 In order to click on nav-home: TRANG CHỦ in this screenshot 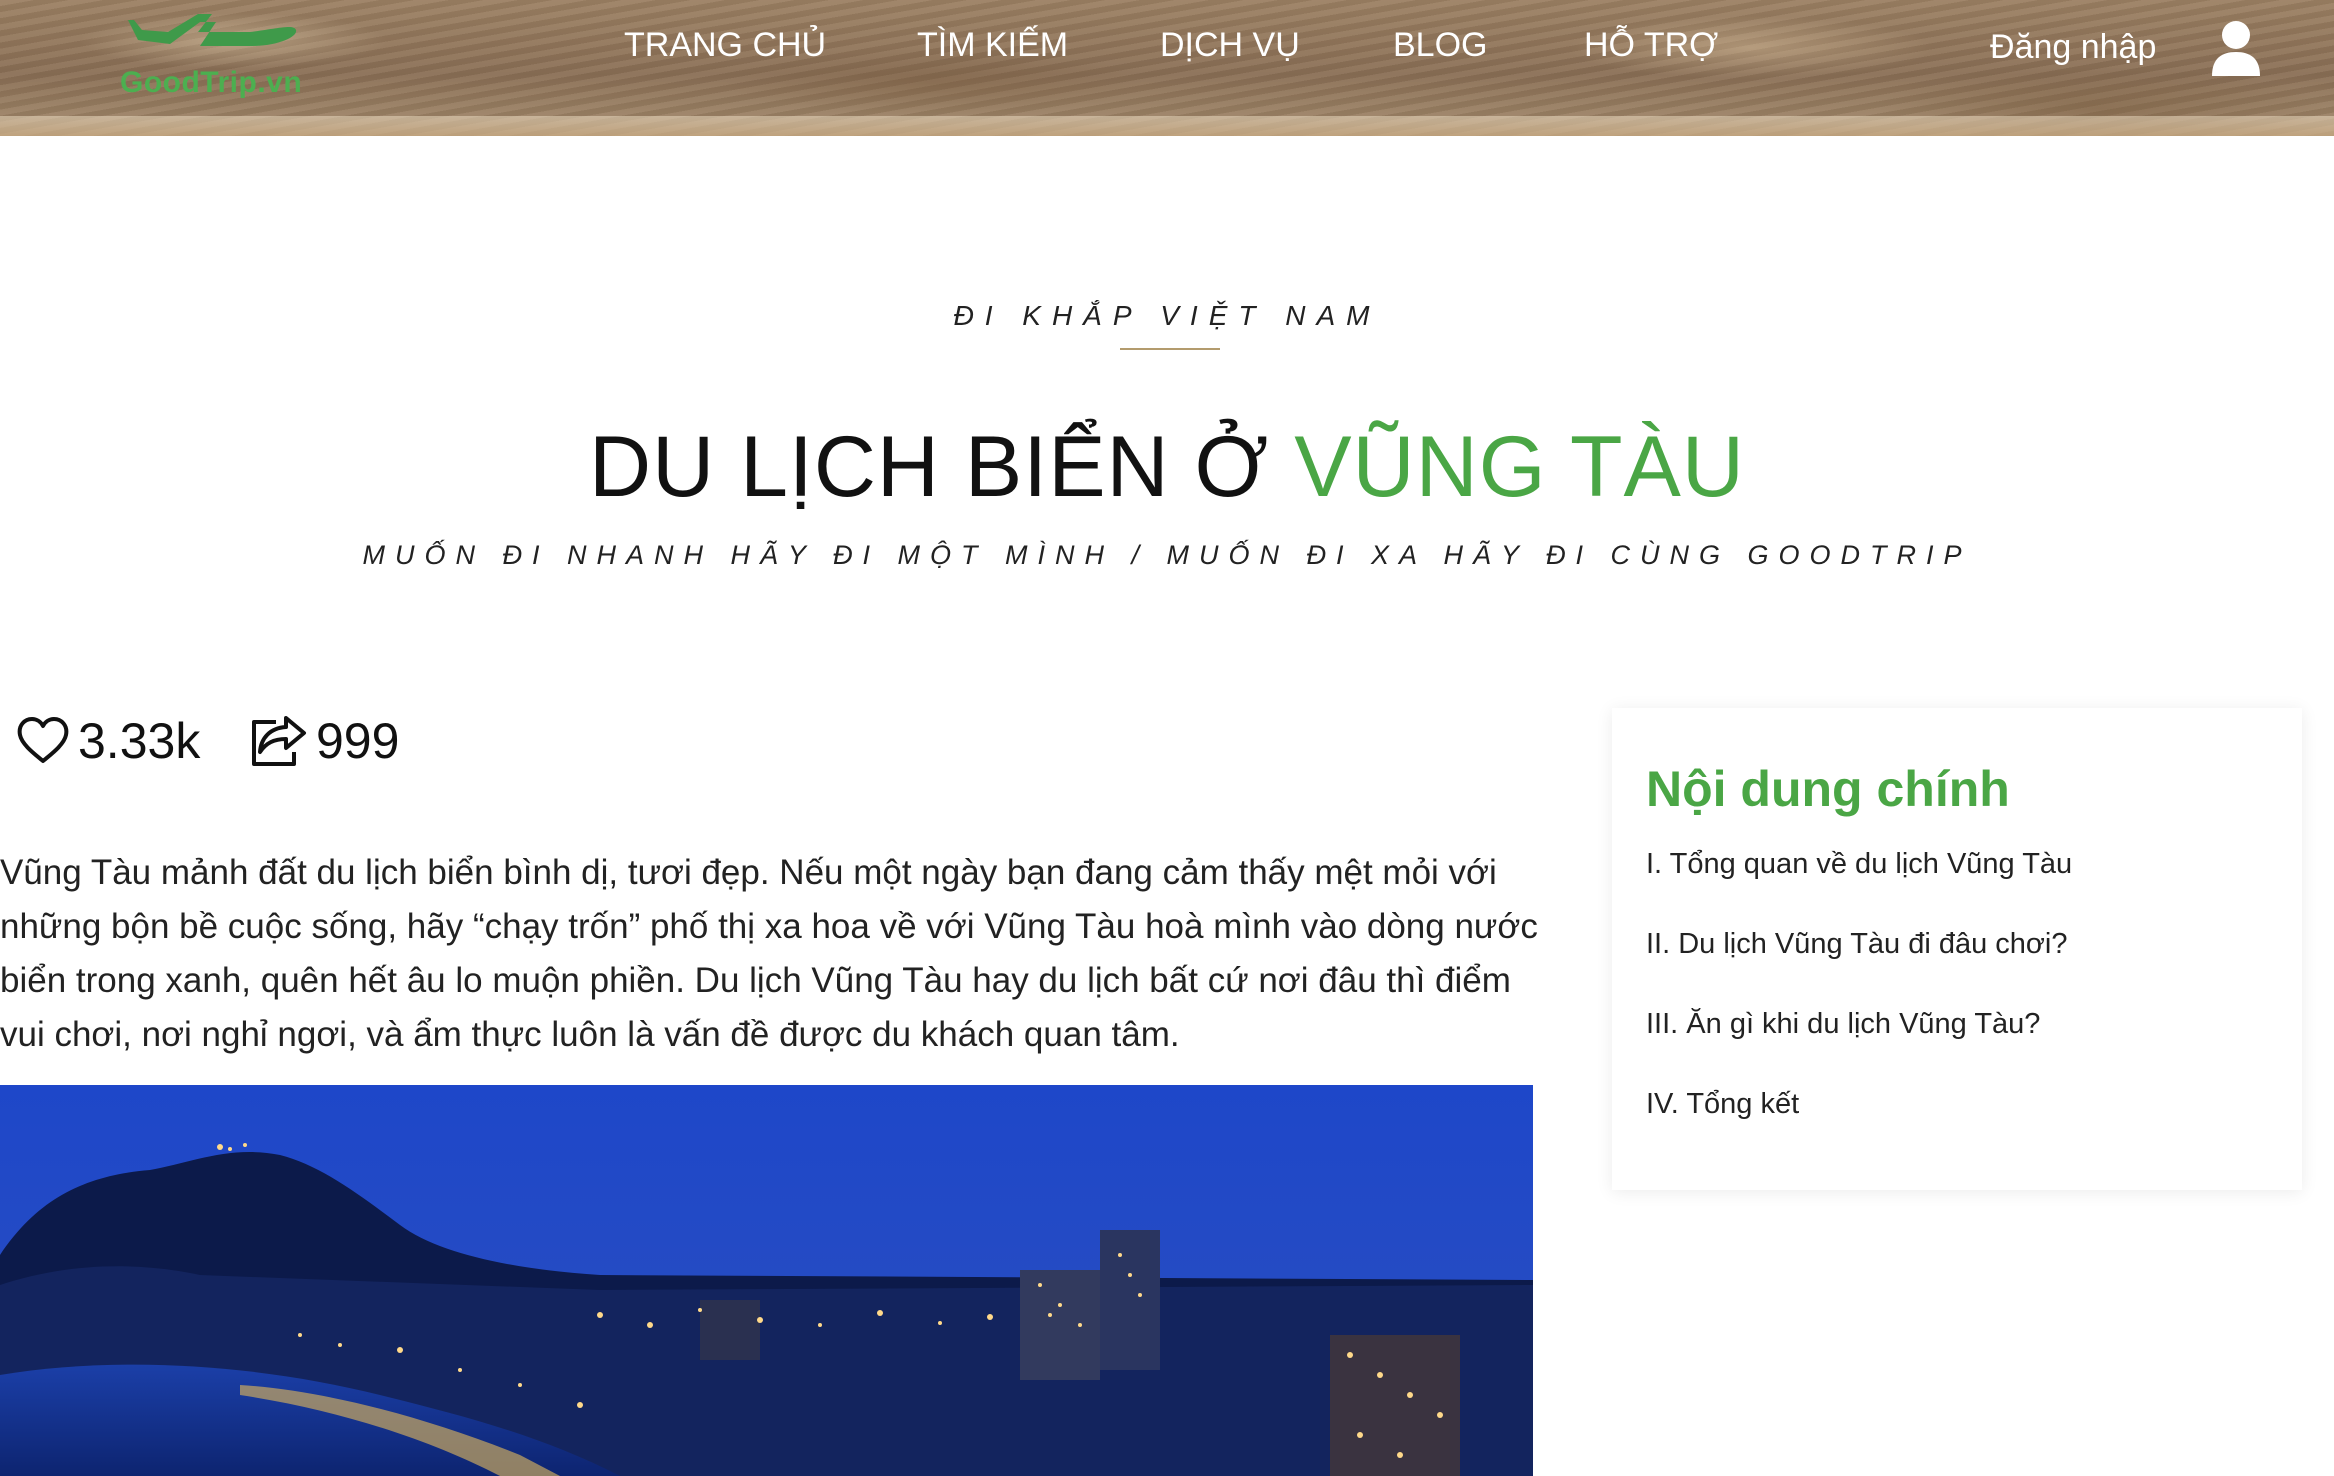, I will do `click(725, 45)`.